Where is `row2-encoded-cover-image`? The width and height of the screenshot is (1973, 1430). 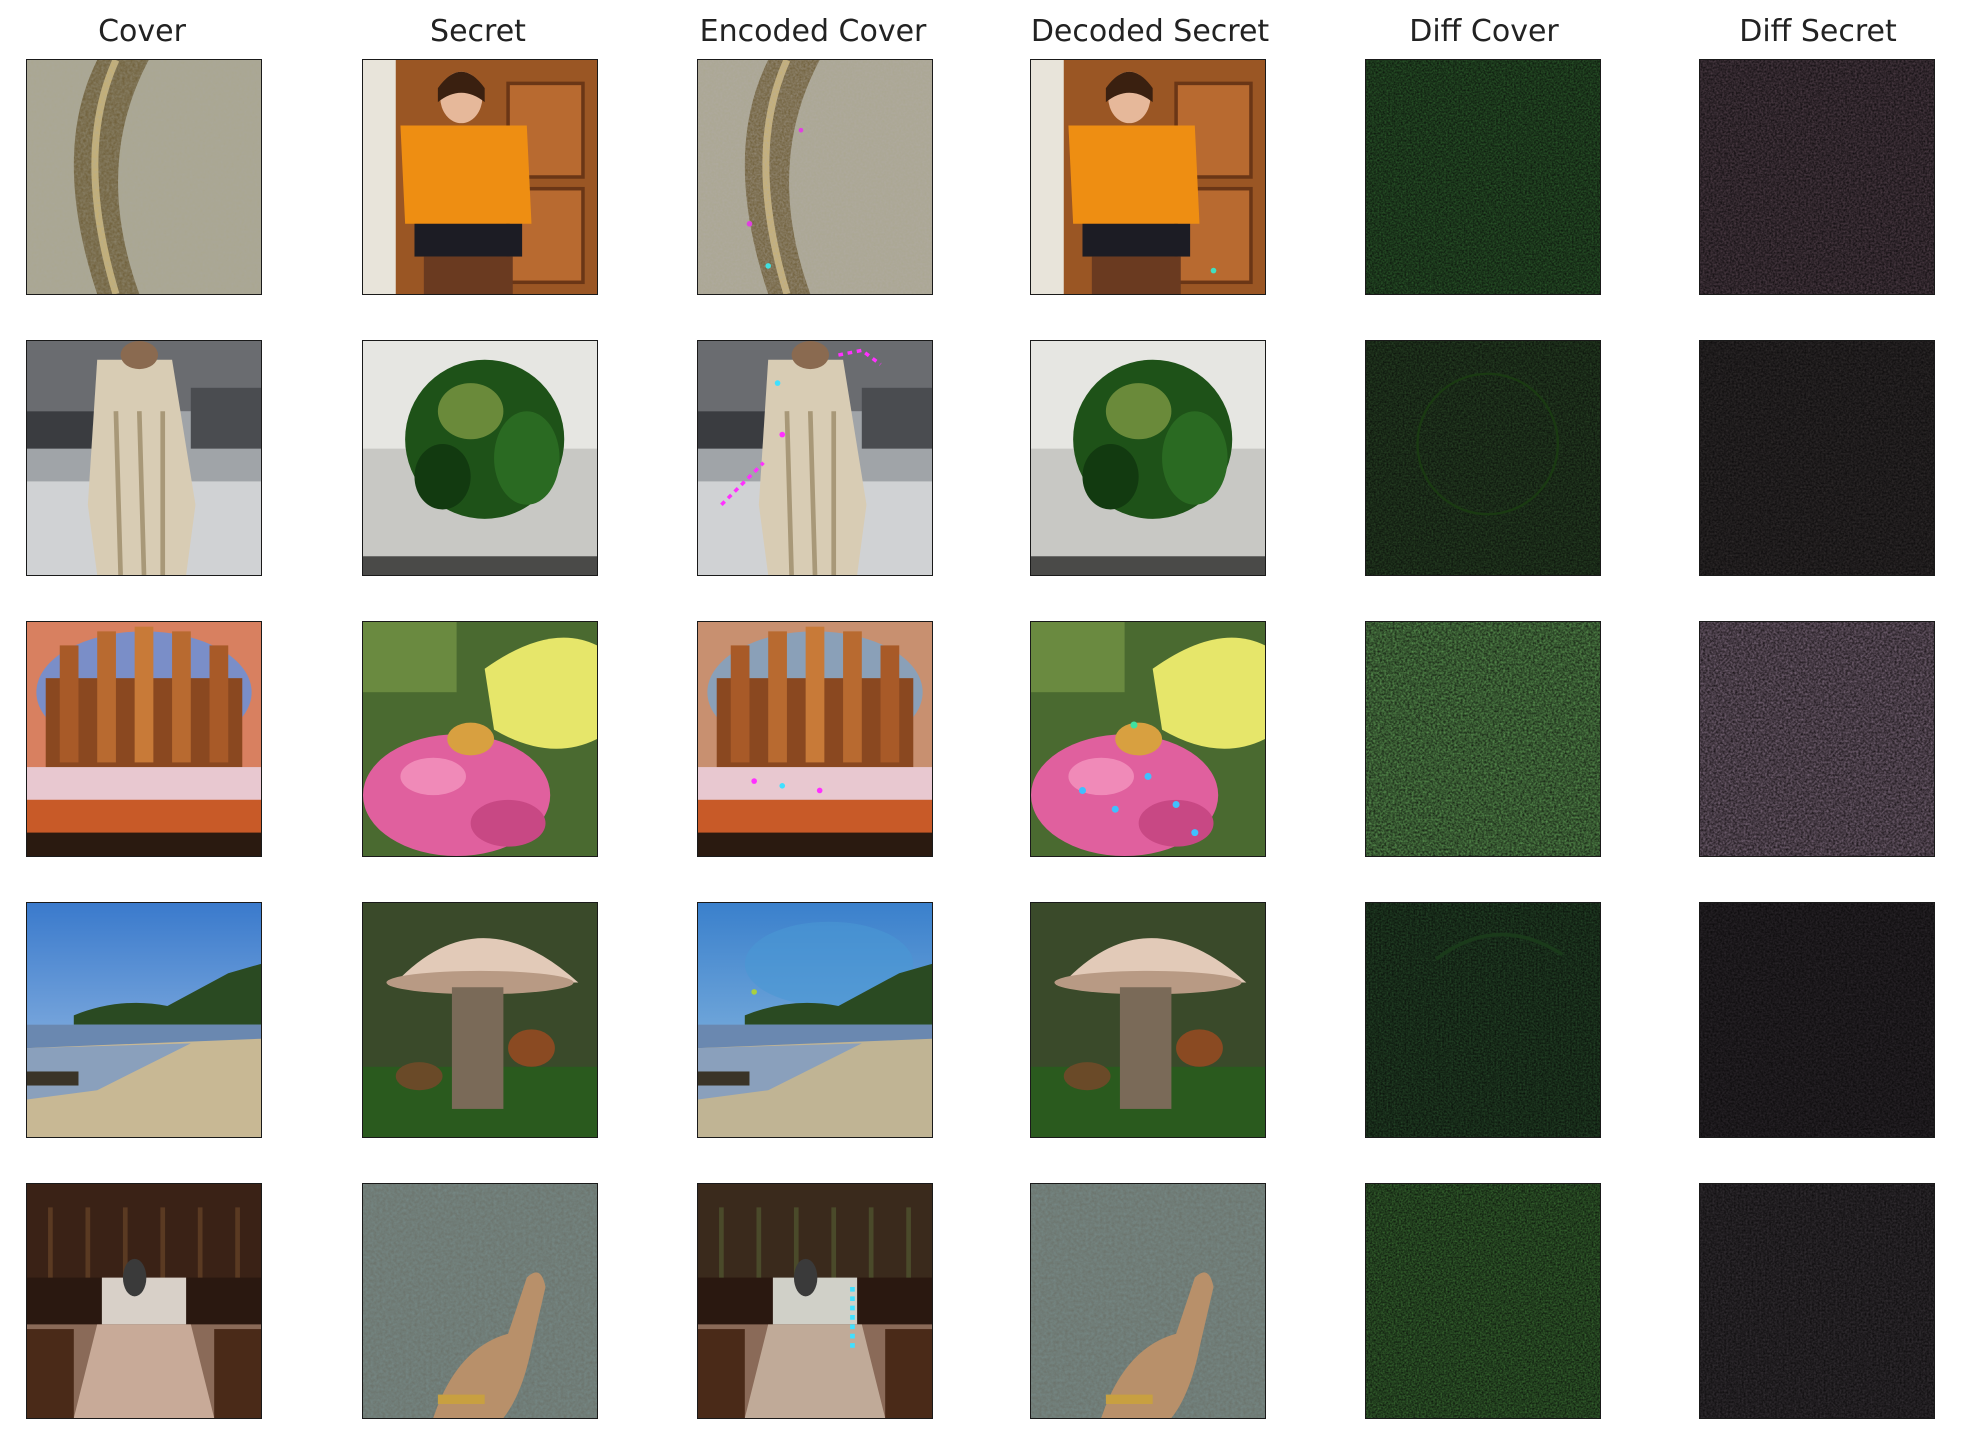 row2-encoded-cover-image is located at coordinates (815, 458).